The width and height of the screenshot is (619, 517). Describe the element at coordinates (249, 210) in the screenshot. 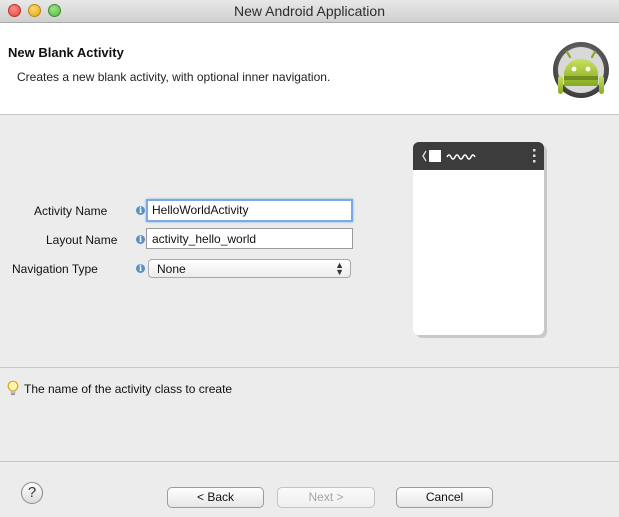

I see `activity-name-input: HelloWorldActivity` at that location.